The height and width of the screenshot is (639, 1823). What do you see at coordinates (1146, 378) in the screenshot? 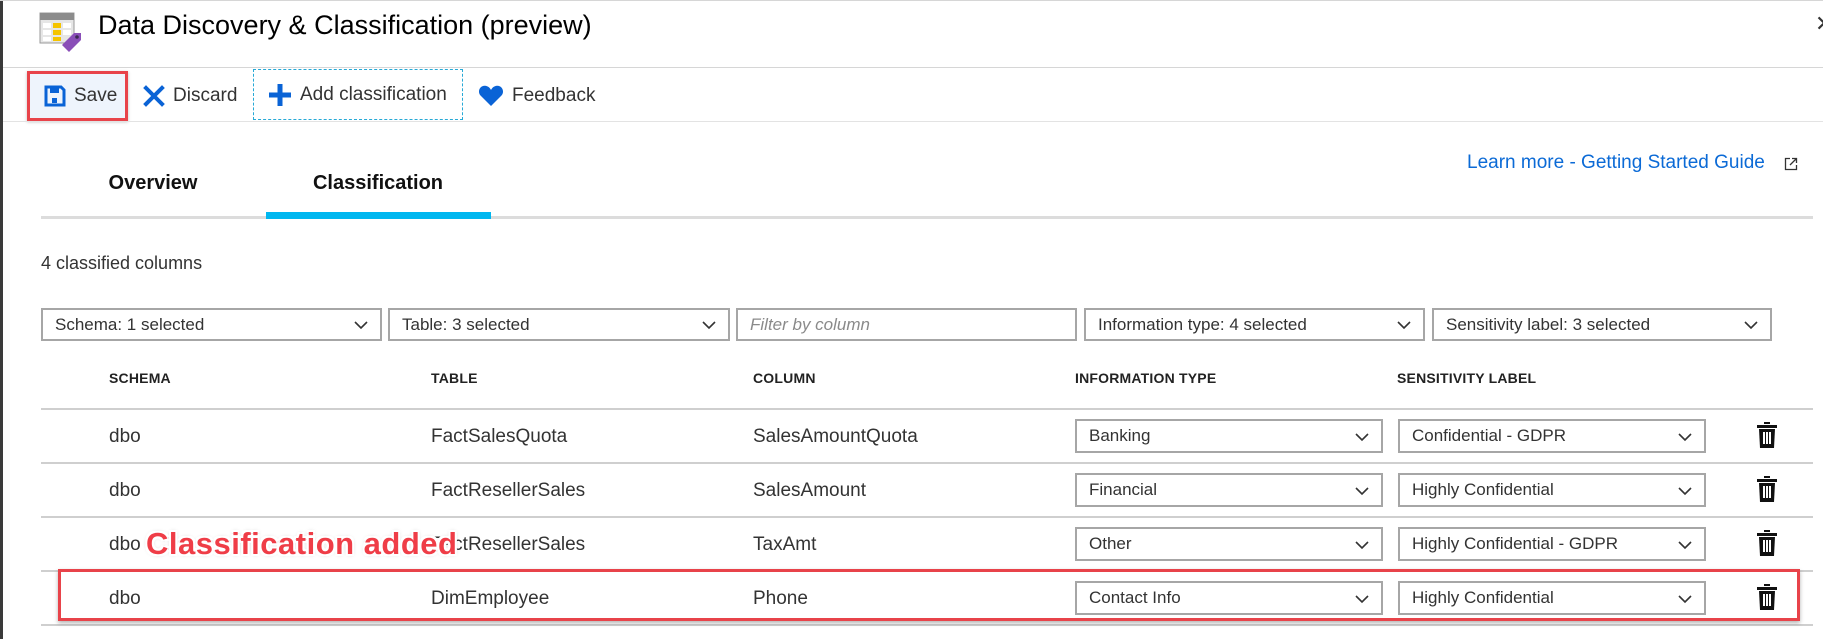
I see `column-header-information-type: INFORMATION TYPE` at bounding box center [1146, 378].